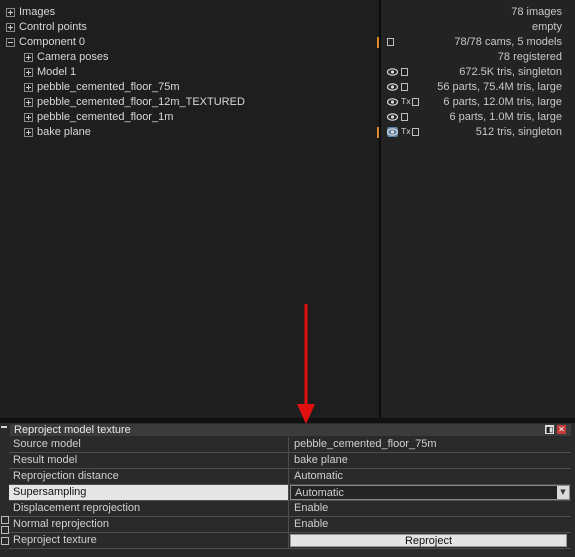 This screenshot has width=575, height=557. I want to click on info-value: 78 images, so click(536, 12).